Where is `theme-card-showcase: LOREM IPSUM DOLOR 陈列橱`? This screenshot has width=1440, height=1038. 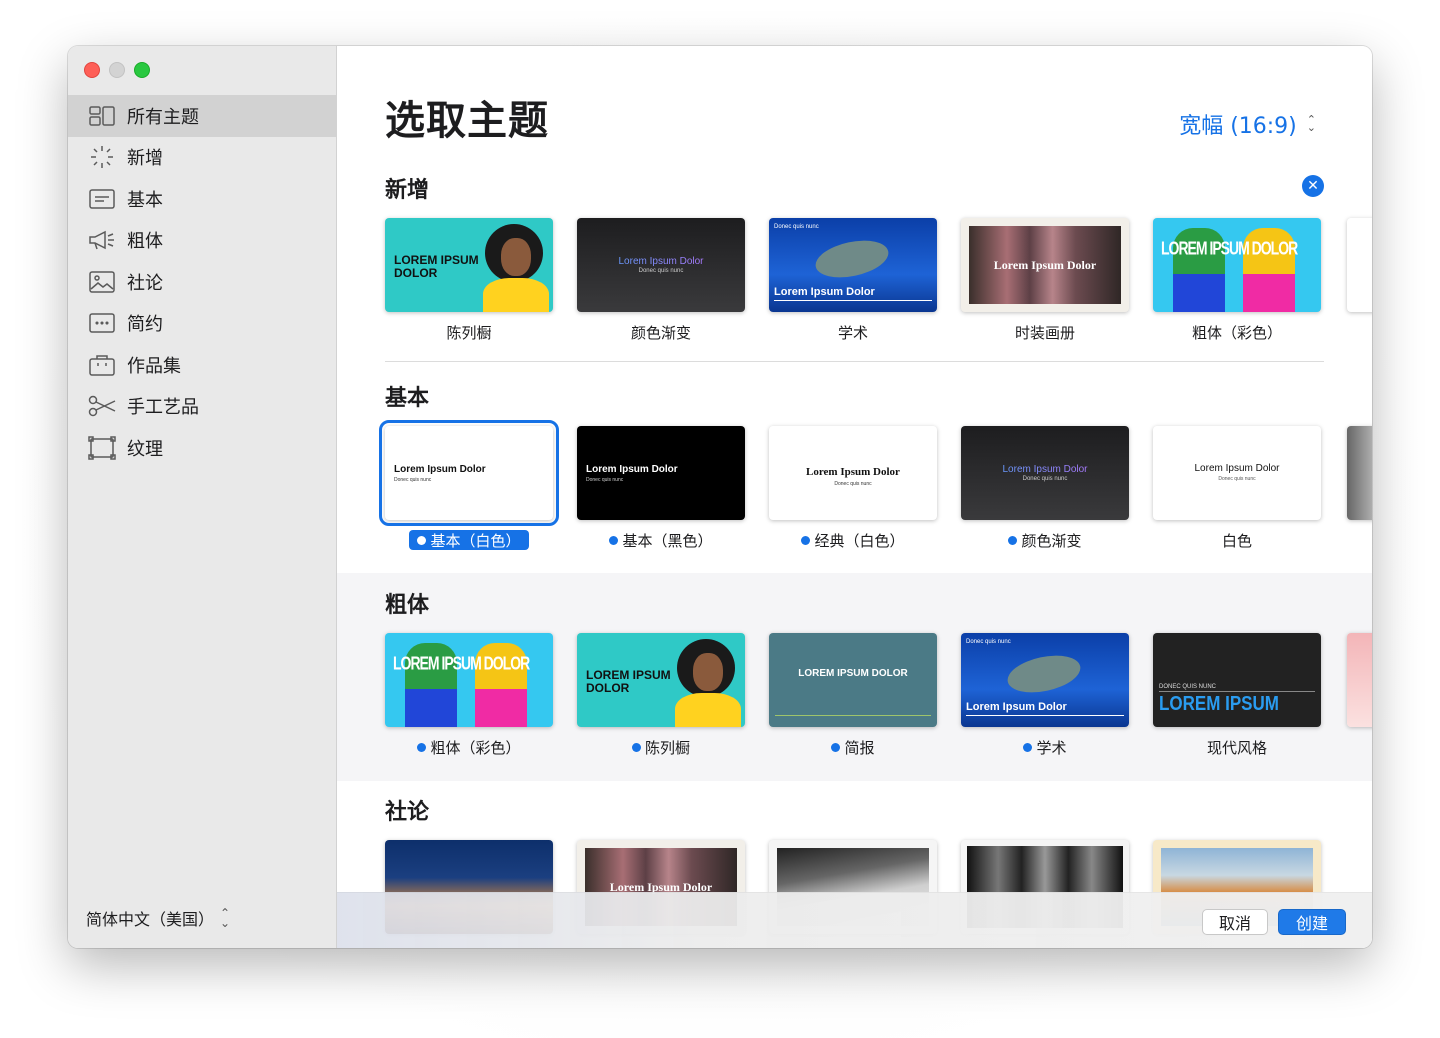
theme-card-showcase: LOREM IPSUM DOLOR 陈列橱 is located at coordinates (469, 280).